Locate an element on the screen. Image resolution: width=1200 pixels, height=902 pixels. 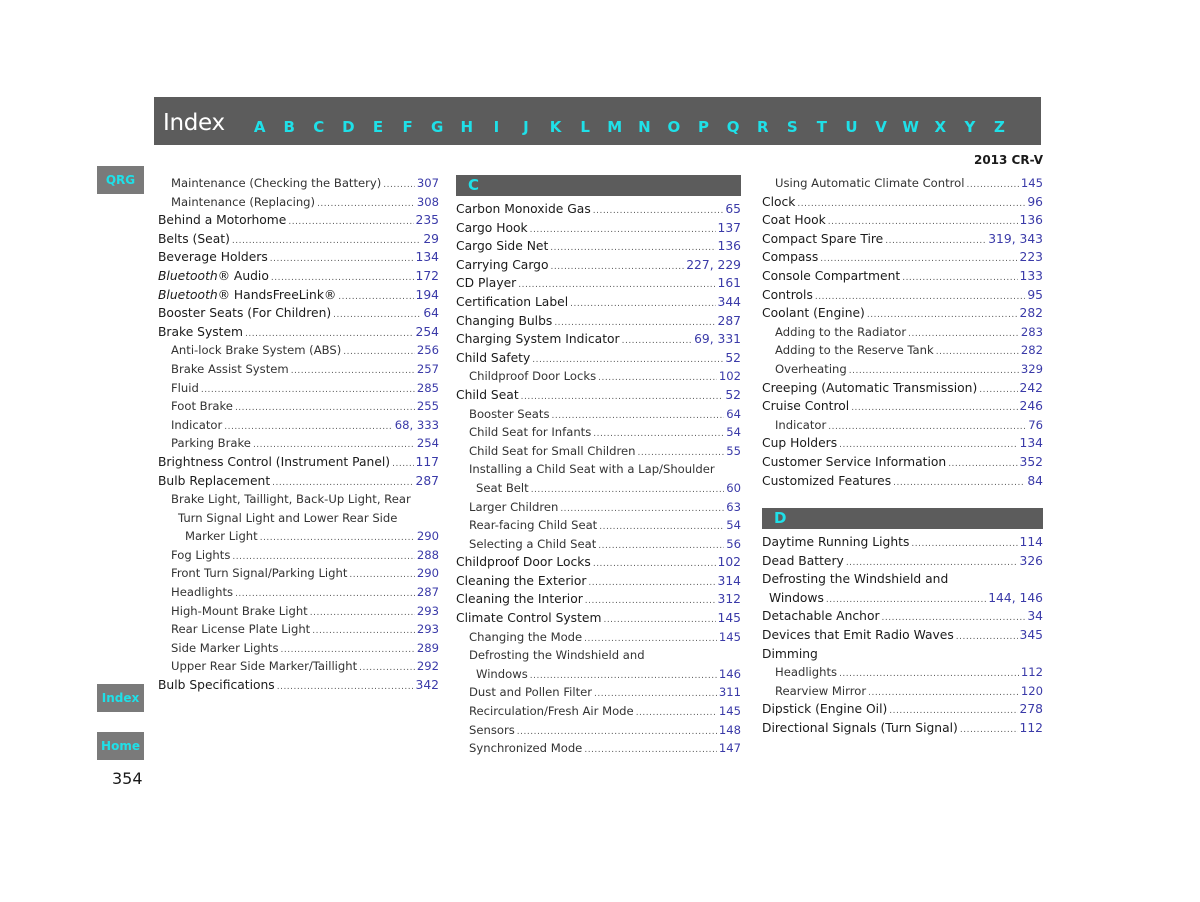
page-link: 76 is located at coordinates (1035, 425).